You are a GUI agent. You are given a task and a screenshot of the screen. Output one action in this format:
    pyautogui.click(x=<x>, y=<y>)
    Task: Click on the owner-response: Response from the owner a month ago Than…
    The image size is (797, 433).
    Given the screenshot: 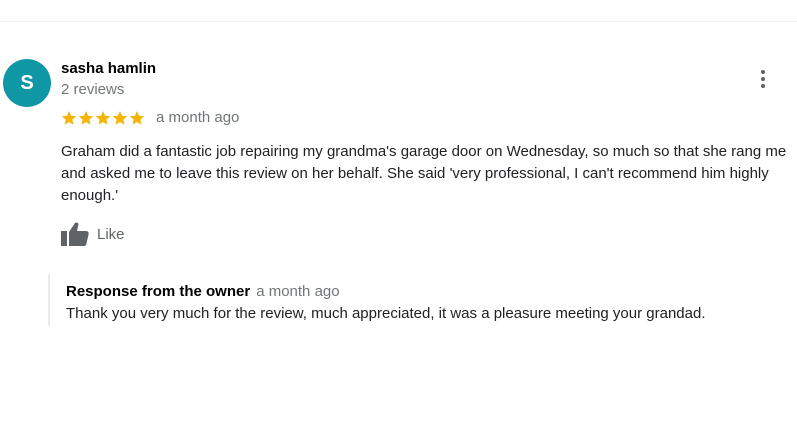 What is the action you would take?
    pyautogui.click(x=418, y=300)
    